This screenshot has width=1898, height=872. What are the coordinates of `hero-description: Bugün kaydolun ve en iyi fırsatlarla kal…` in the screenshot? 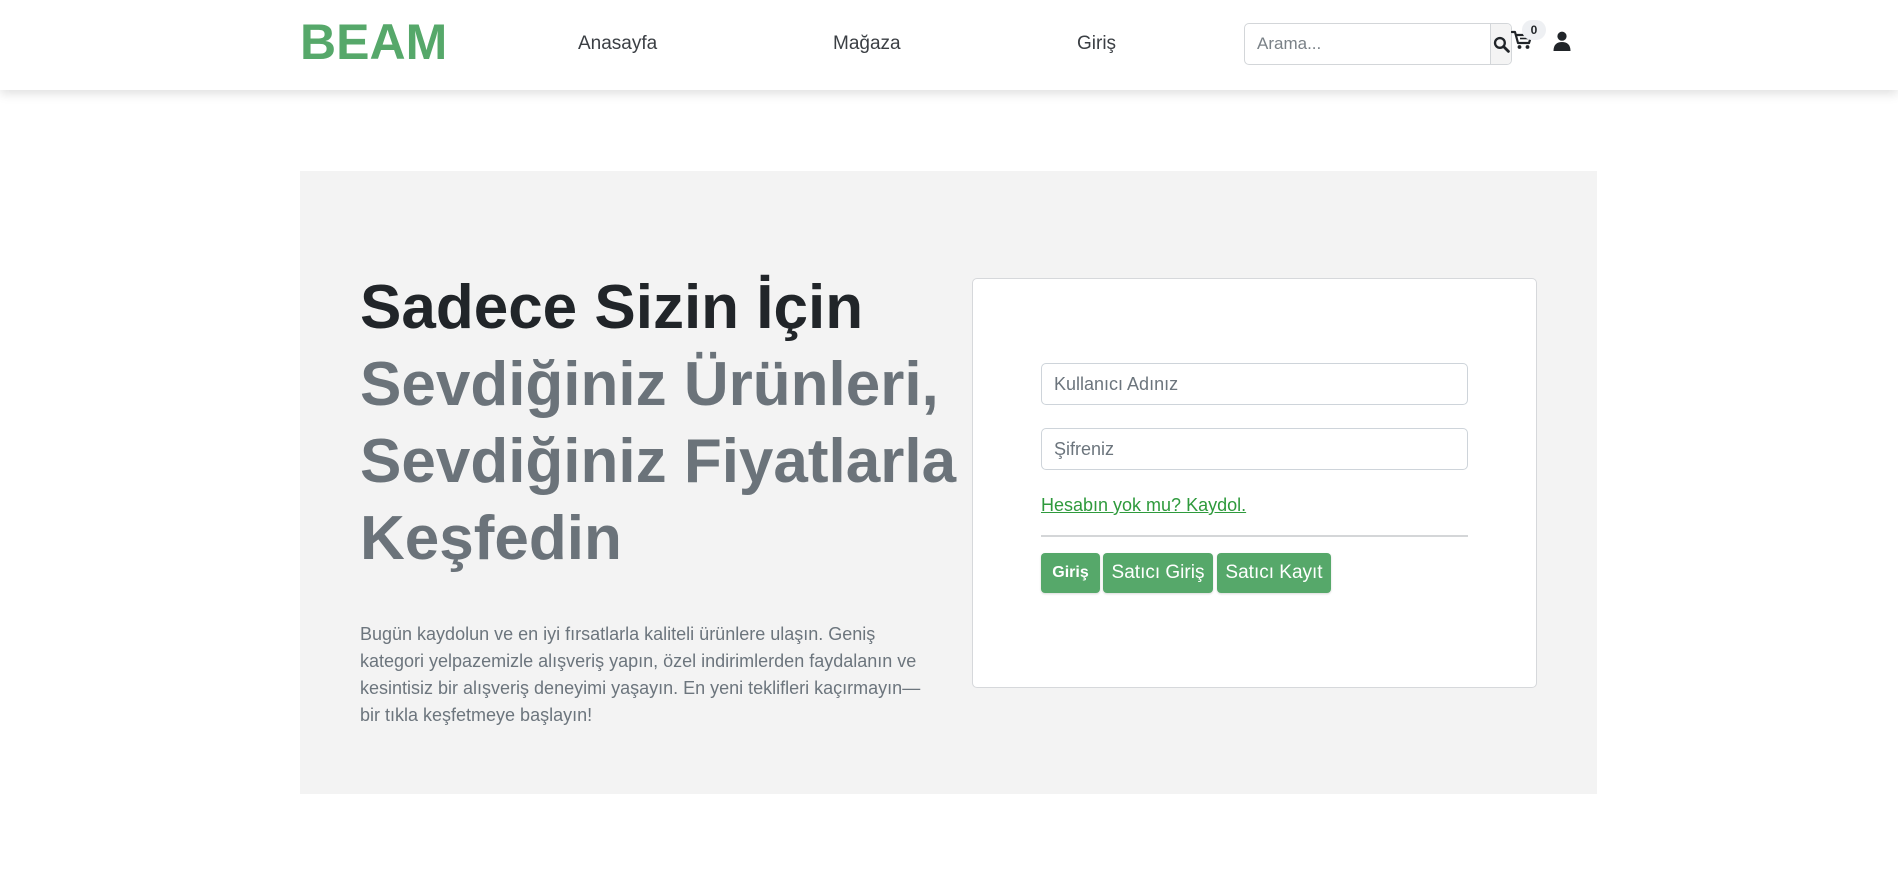 It's located at (640, 674).